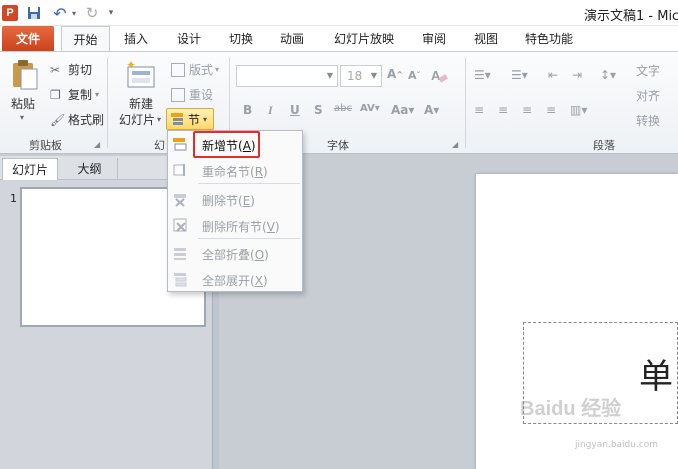  I want to click on undo-icon: ↶, so click(60, 13).